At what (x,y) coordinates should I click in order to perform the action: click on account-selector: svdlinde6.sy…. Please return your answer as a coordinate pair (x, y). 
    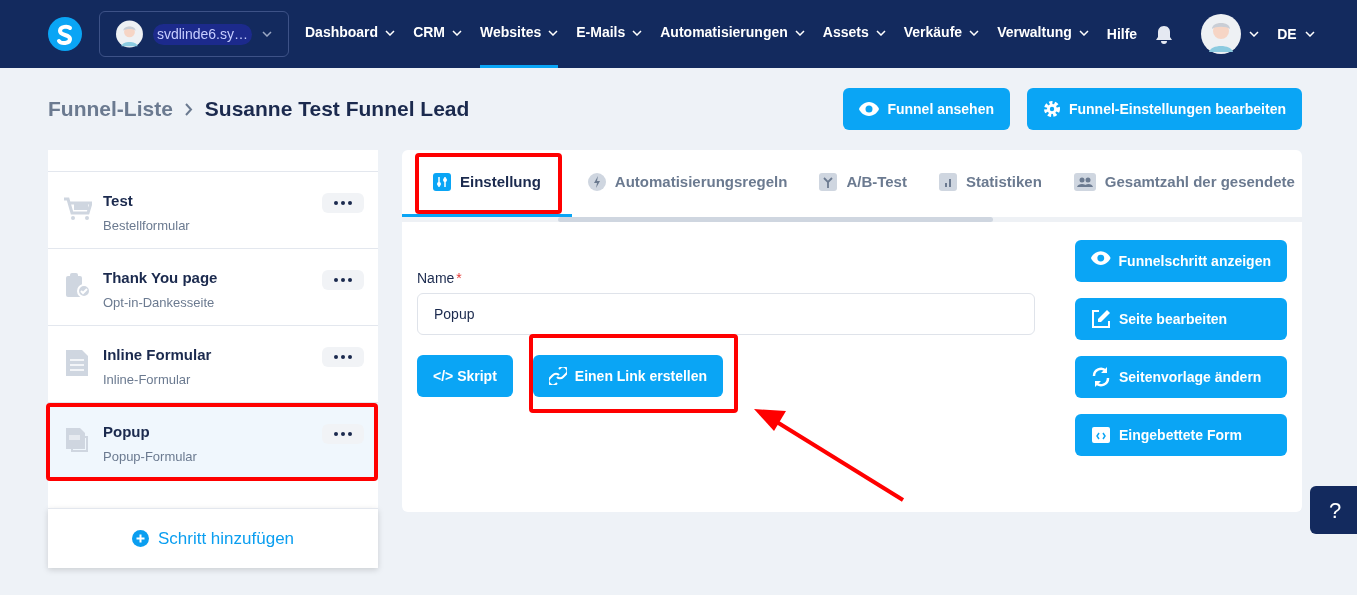
    Looking at the image, I should click on (194, 34).